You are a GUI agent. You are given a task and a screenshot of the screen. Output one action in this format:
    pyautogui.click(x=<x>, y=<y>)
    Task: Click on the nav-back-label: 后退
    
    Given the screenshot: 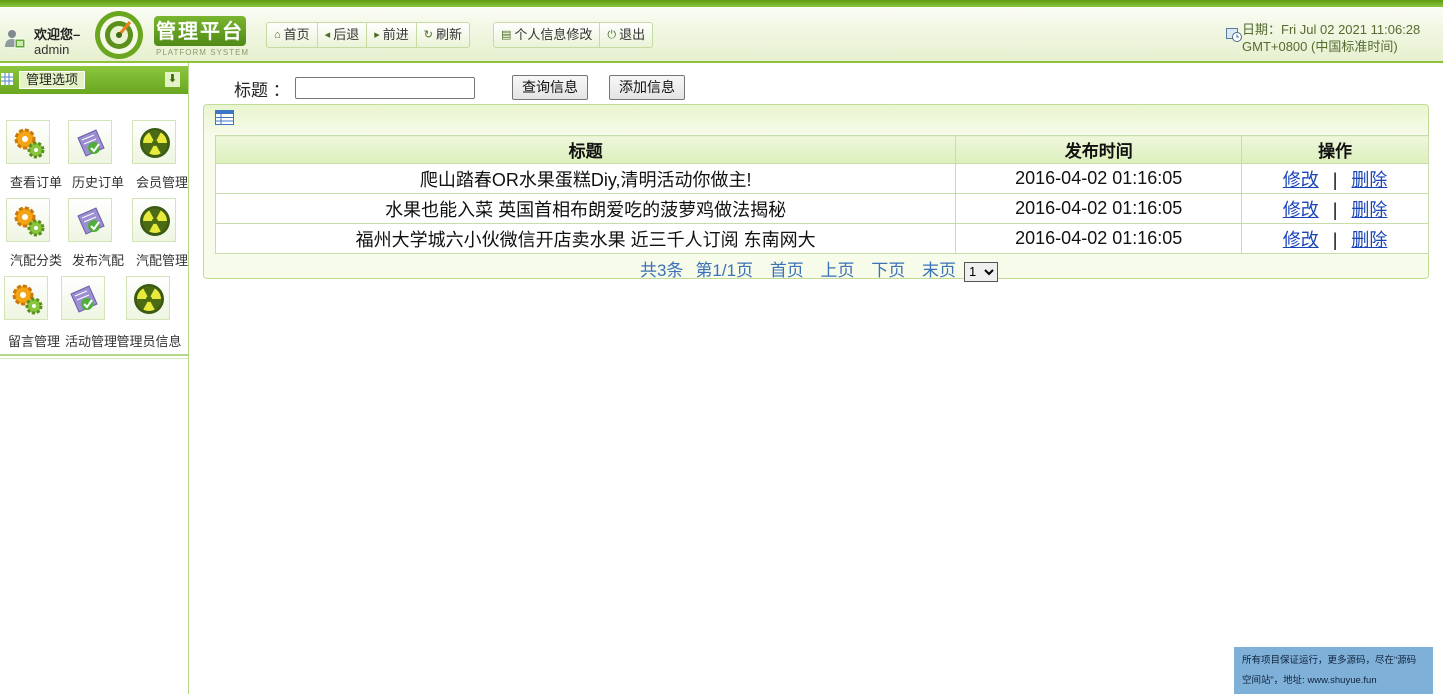 What is the action you would take?
    pyautogui.click(x=346, y=34)
    